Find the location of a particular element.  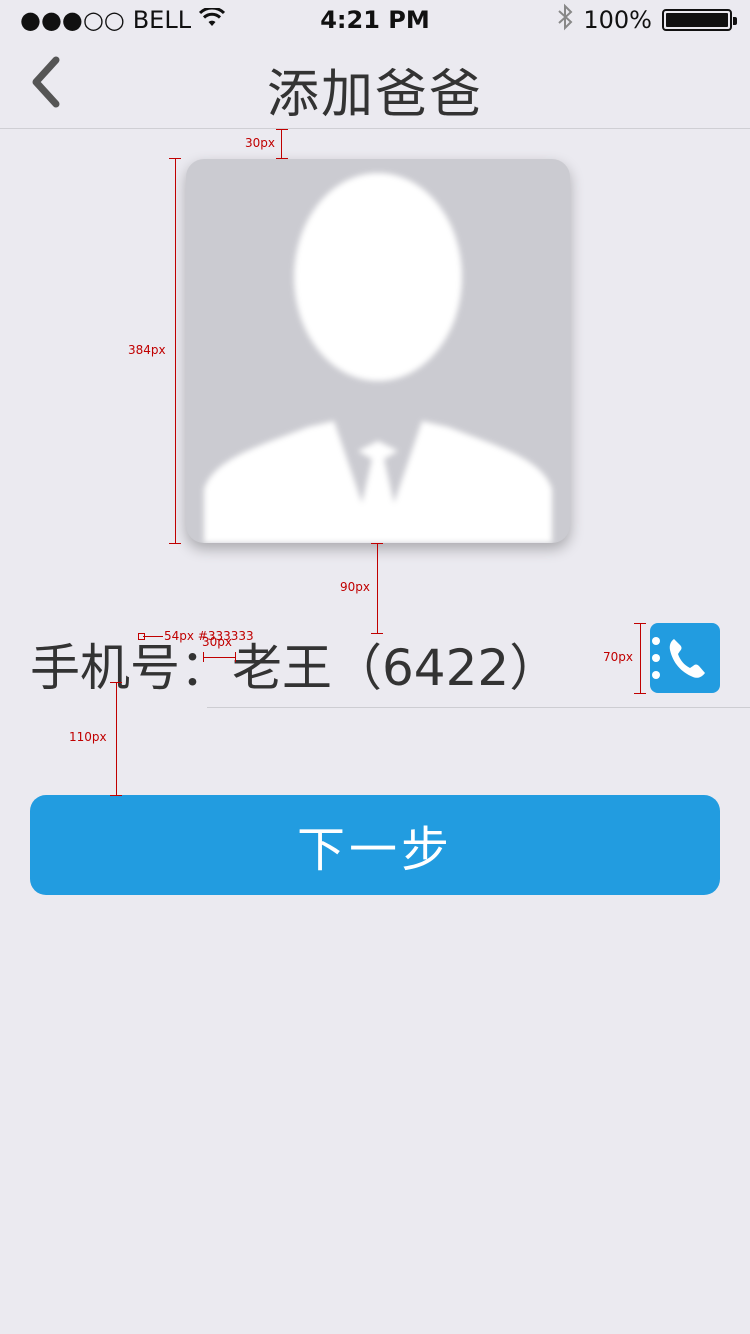

battery-fill is located at coordinates (697, 20).